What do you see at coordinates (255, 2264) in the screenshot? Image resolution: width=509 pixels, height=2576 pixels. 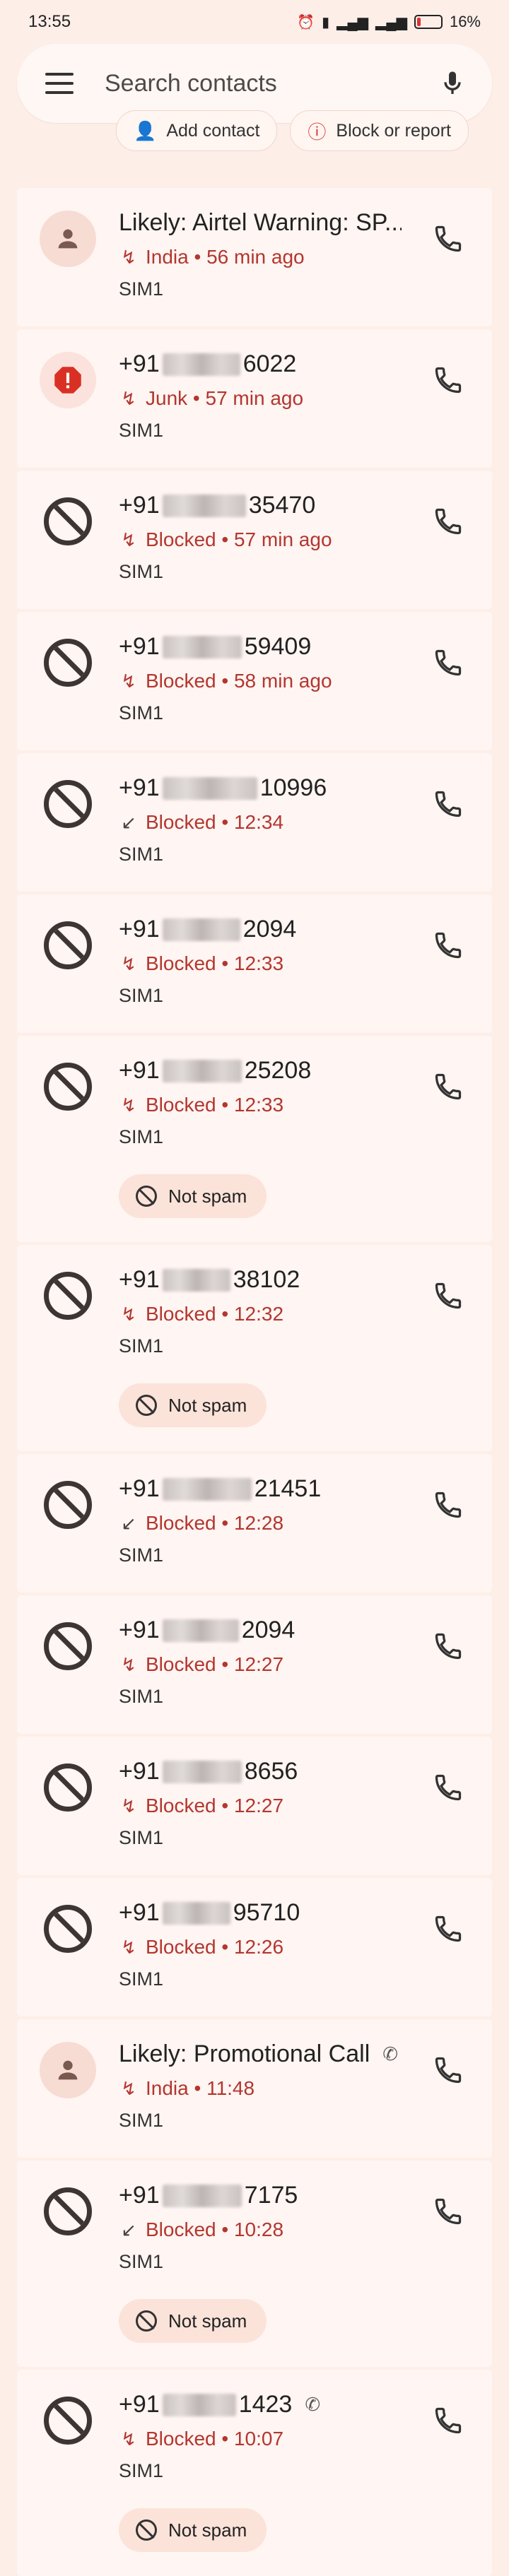 I see `call-log-item: +91 7175 ↙ Blocked • 10:28 SIM1 Not spam` at bounding box center [255, 2264].